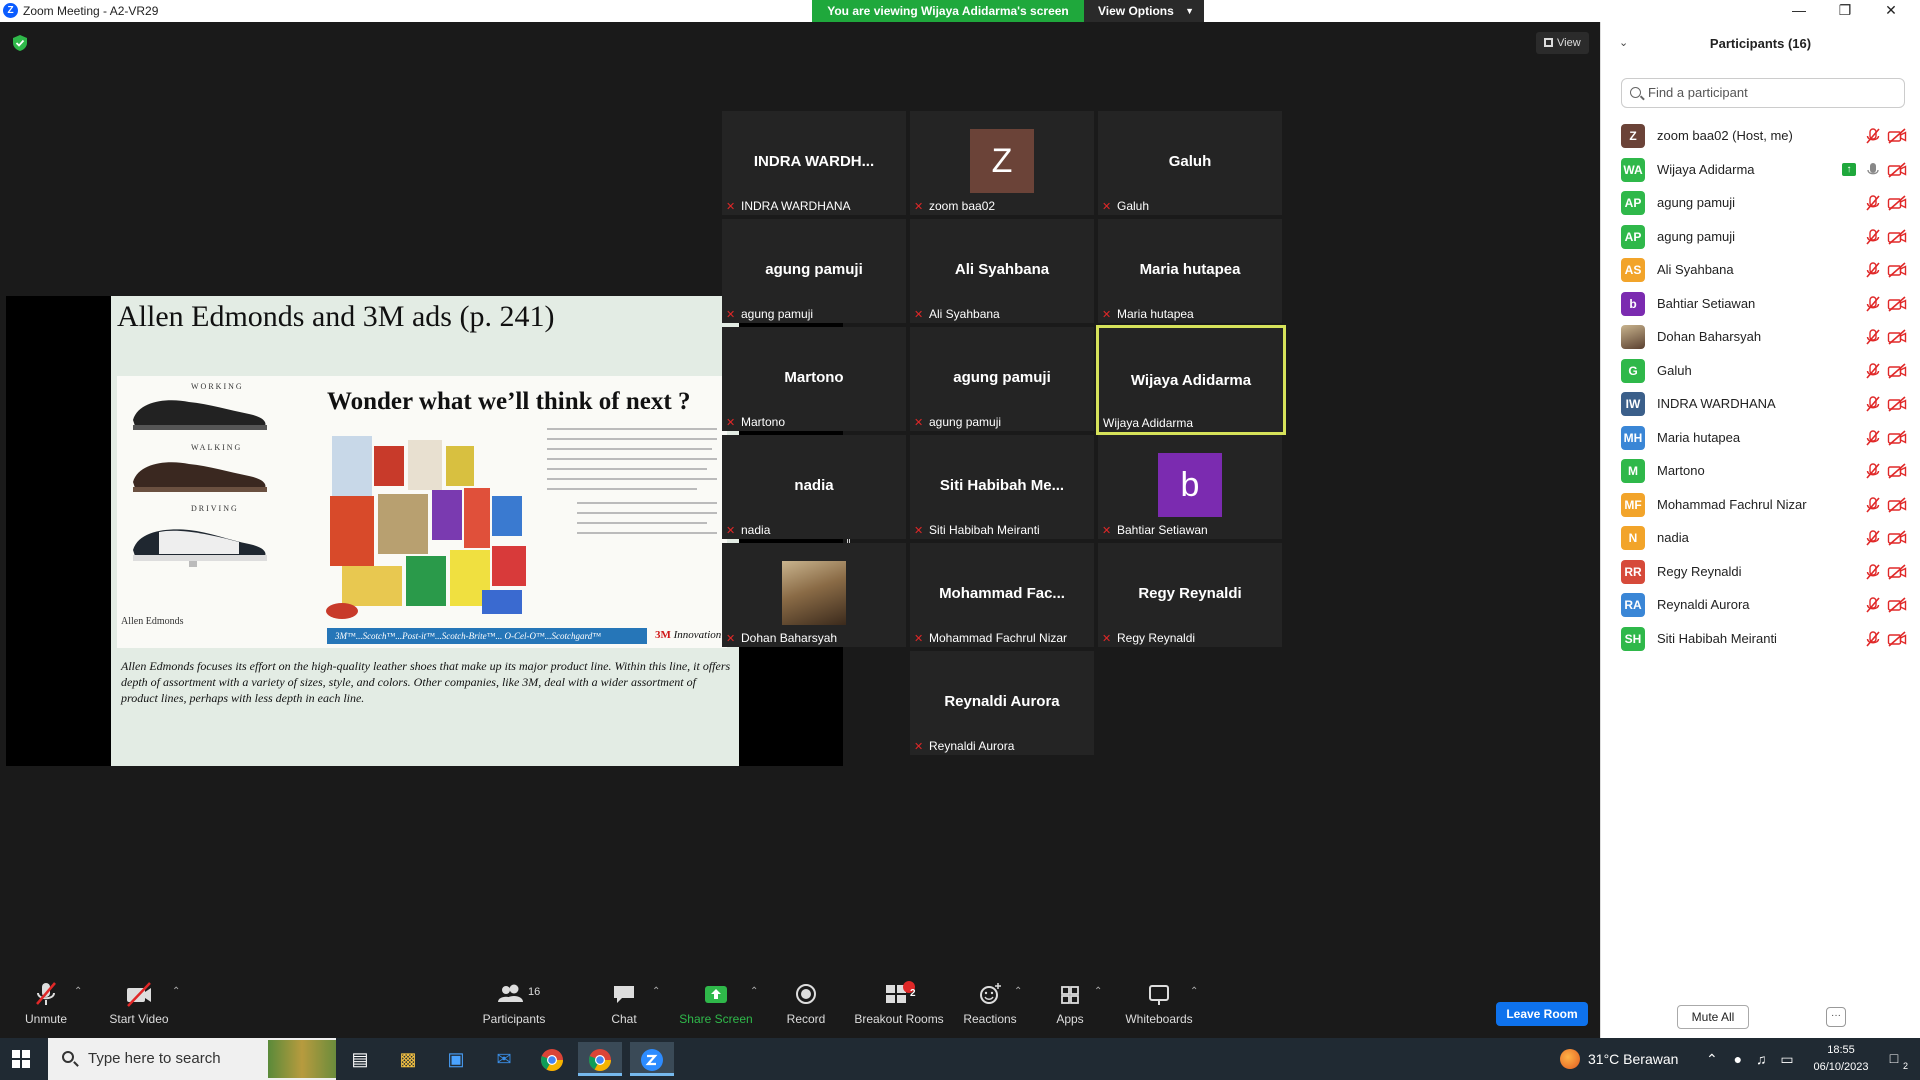  I want to click on system-tray: ⌃ ● ♫ ▭, so click(1750, 1059).